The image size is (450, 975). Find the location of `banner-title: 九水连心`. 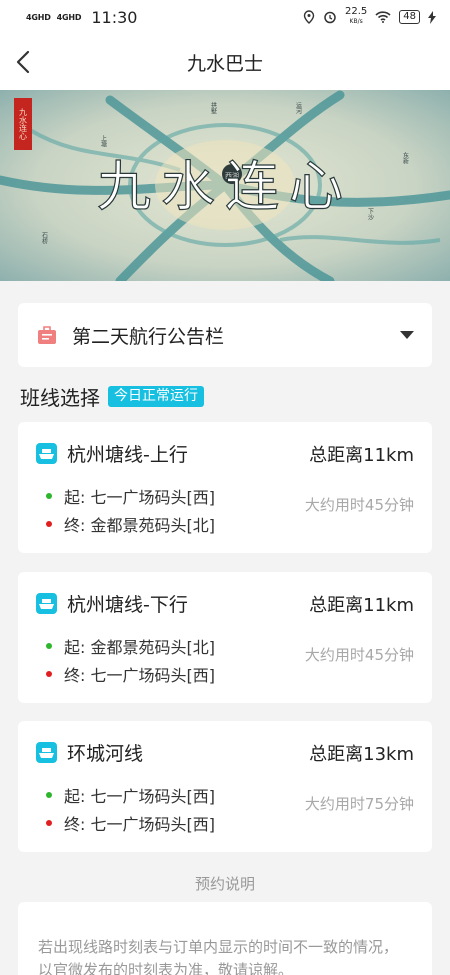

banner-title: 九水连心 is located at coordinates (225, 186).